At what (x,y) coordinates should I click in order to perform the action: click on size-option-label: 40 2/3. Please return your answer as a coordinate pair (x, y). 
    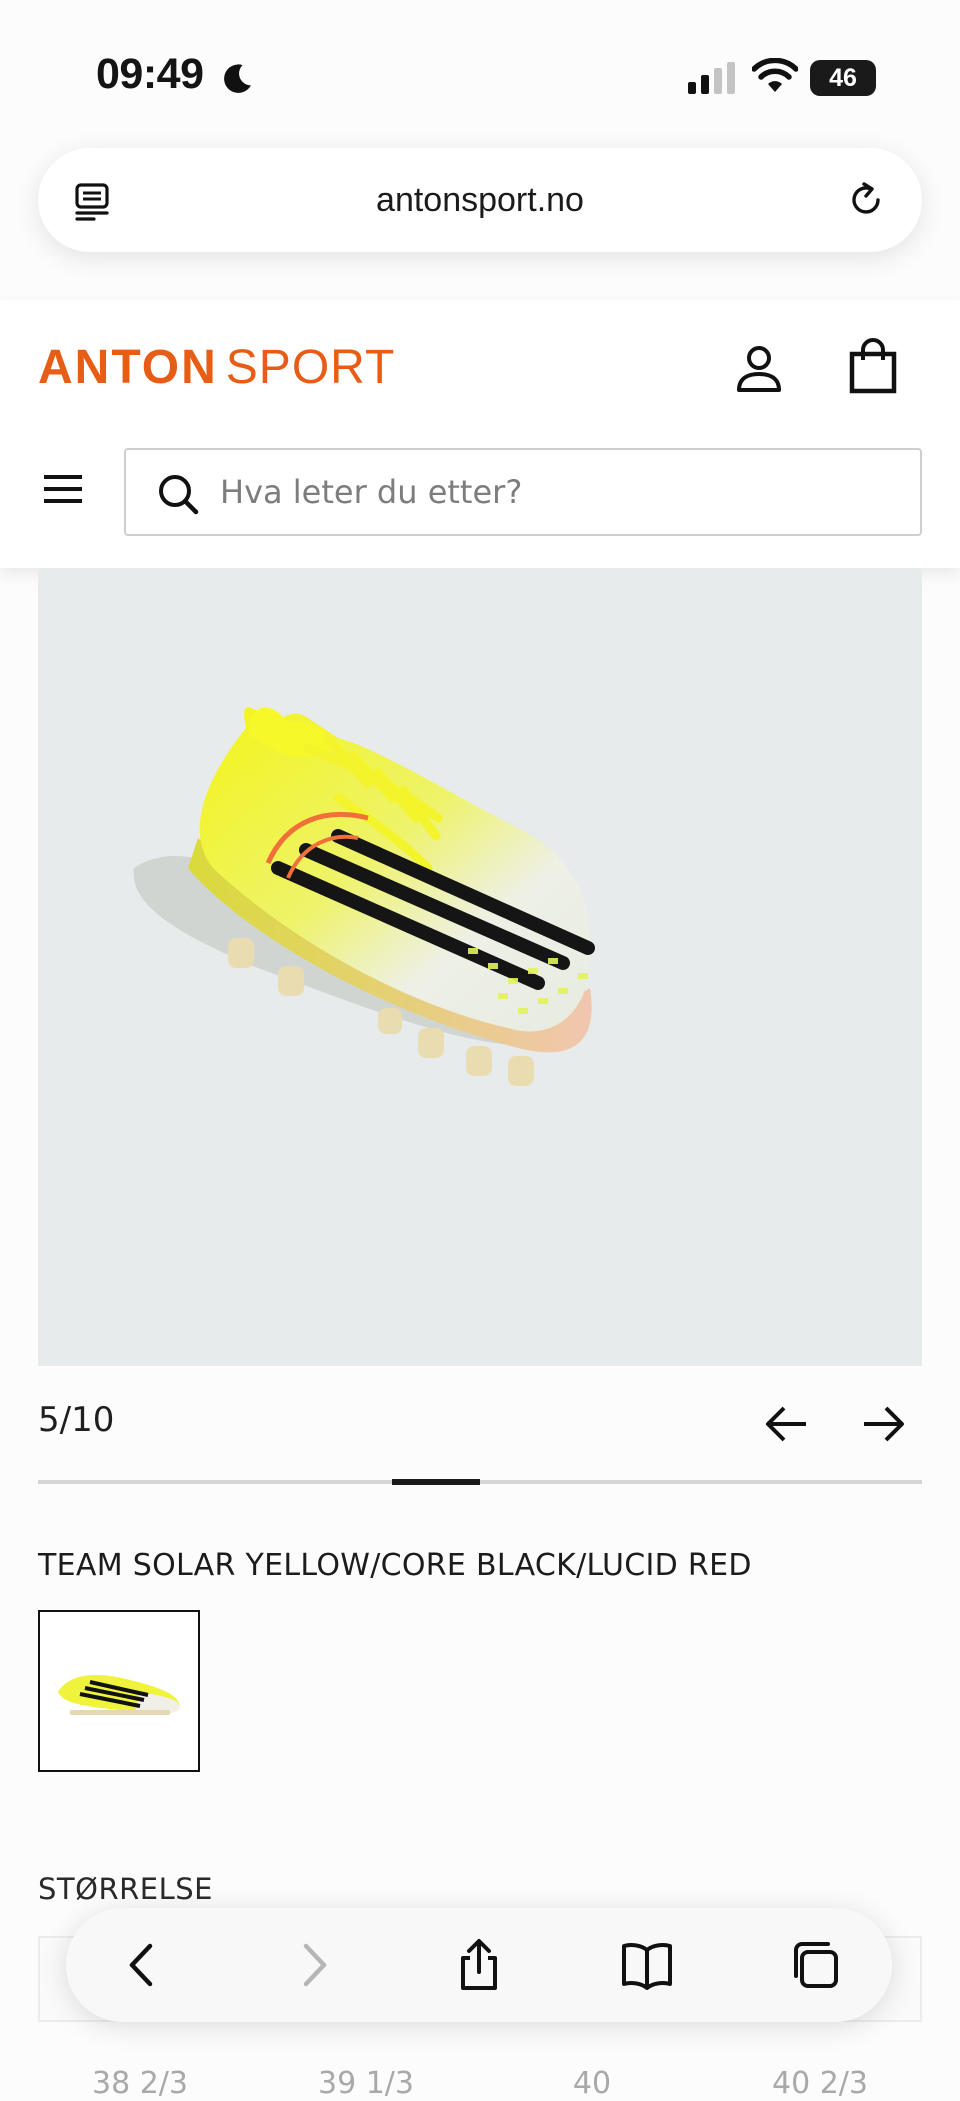
    Looking at the image, I should click on (820, 2083).